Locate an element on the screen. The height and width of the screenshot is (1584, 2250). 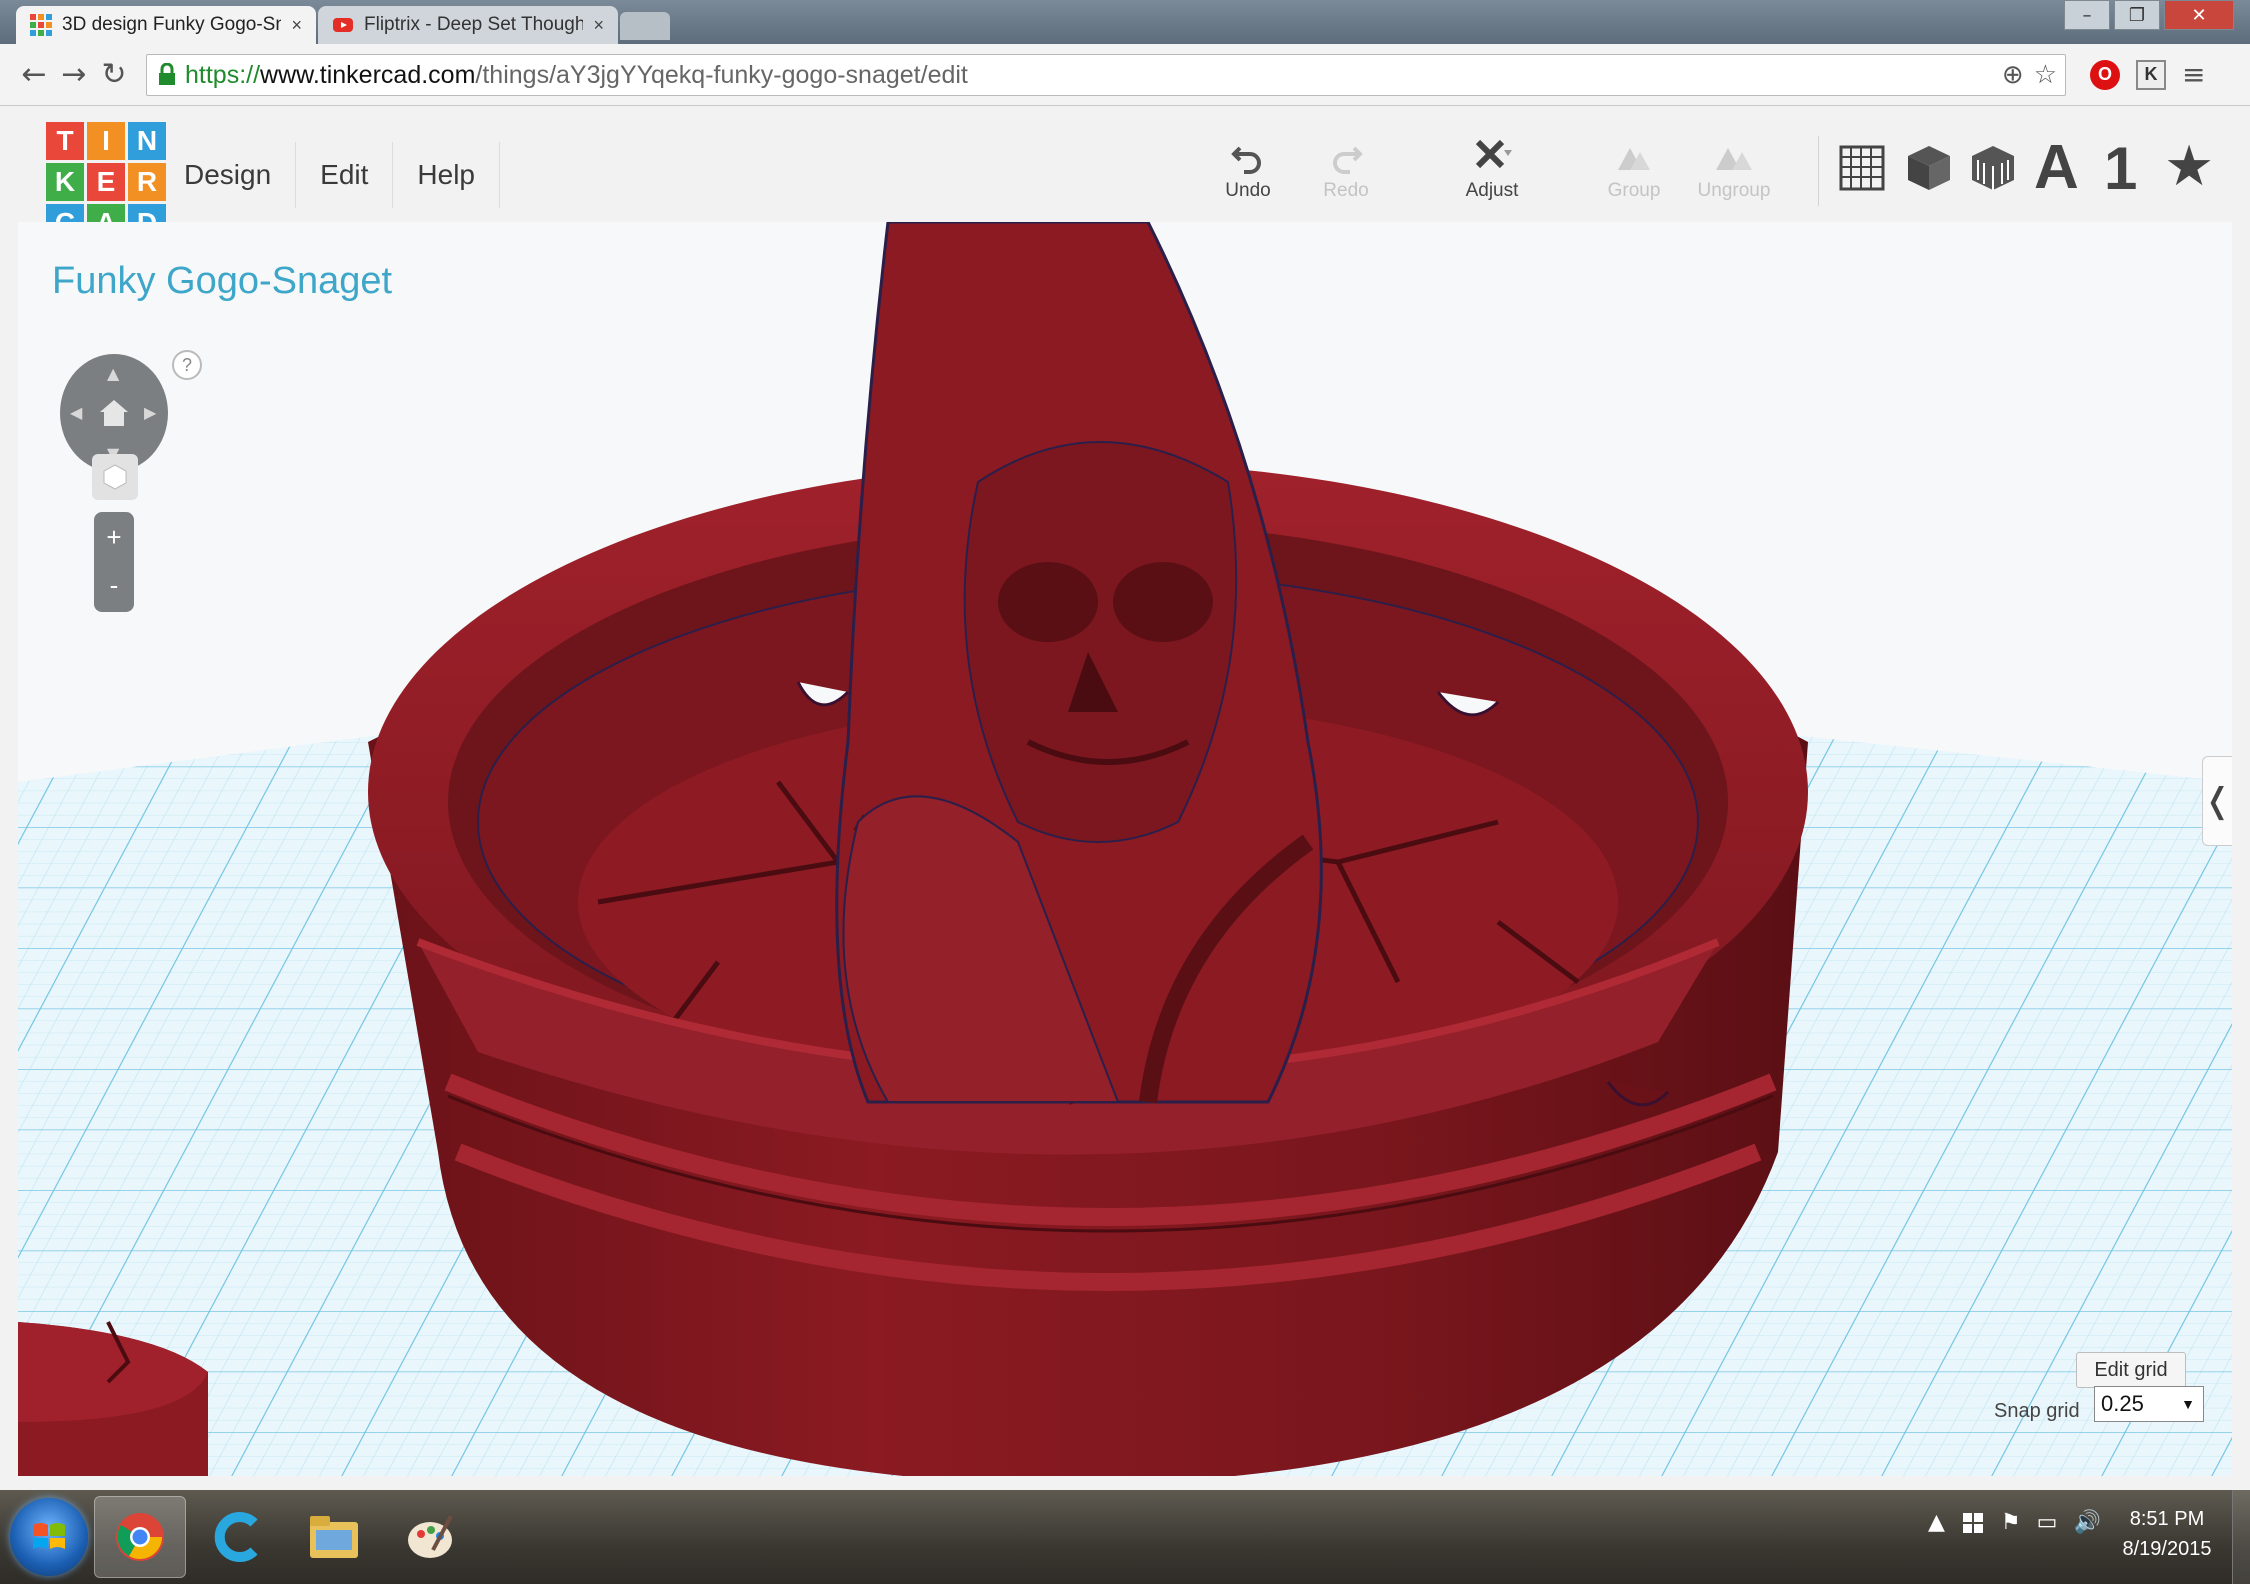
clock-date: 8/19/2015 is located at coordinates (2167, 1549).